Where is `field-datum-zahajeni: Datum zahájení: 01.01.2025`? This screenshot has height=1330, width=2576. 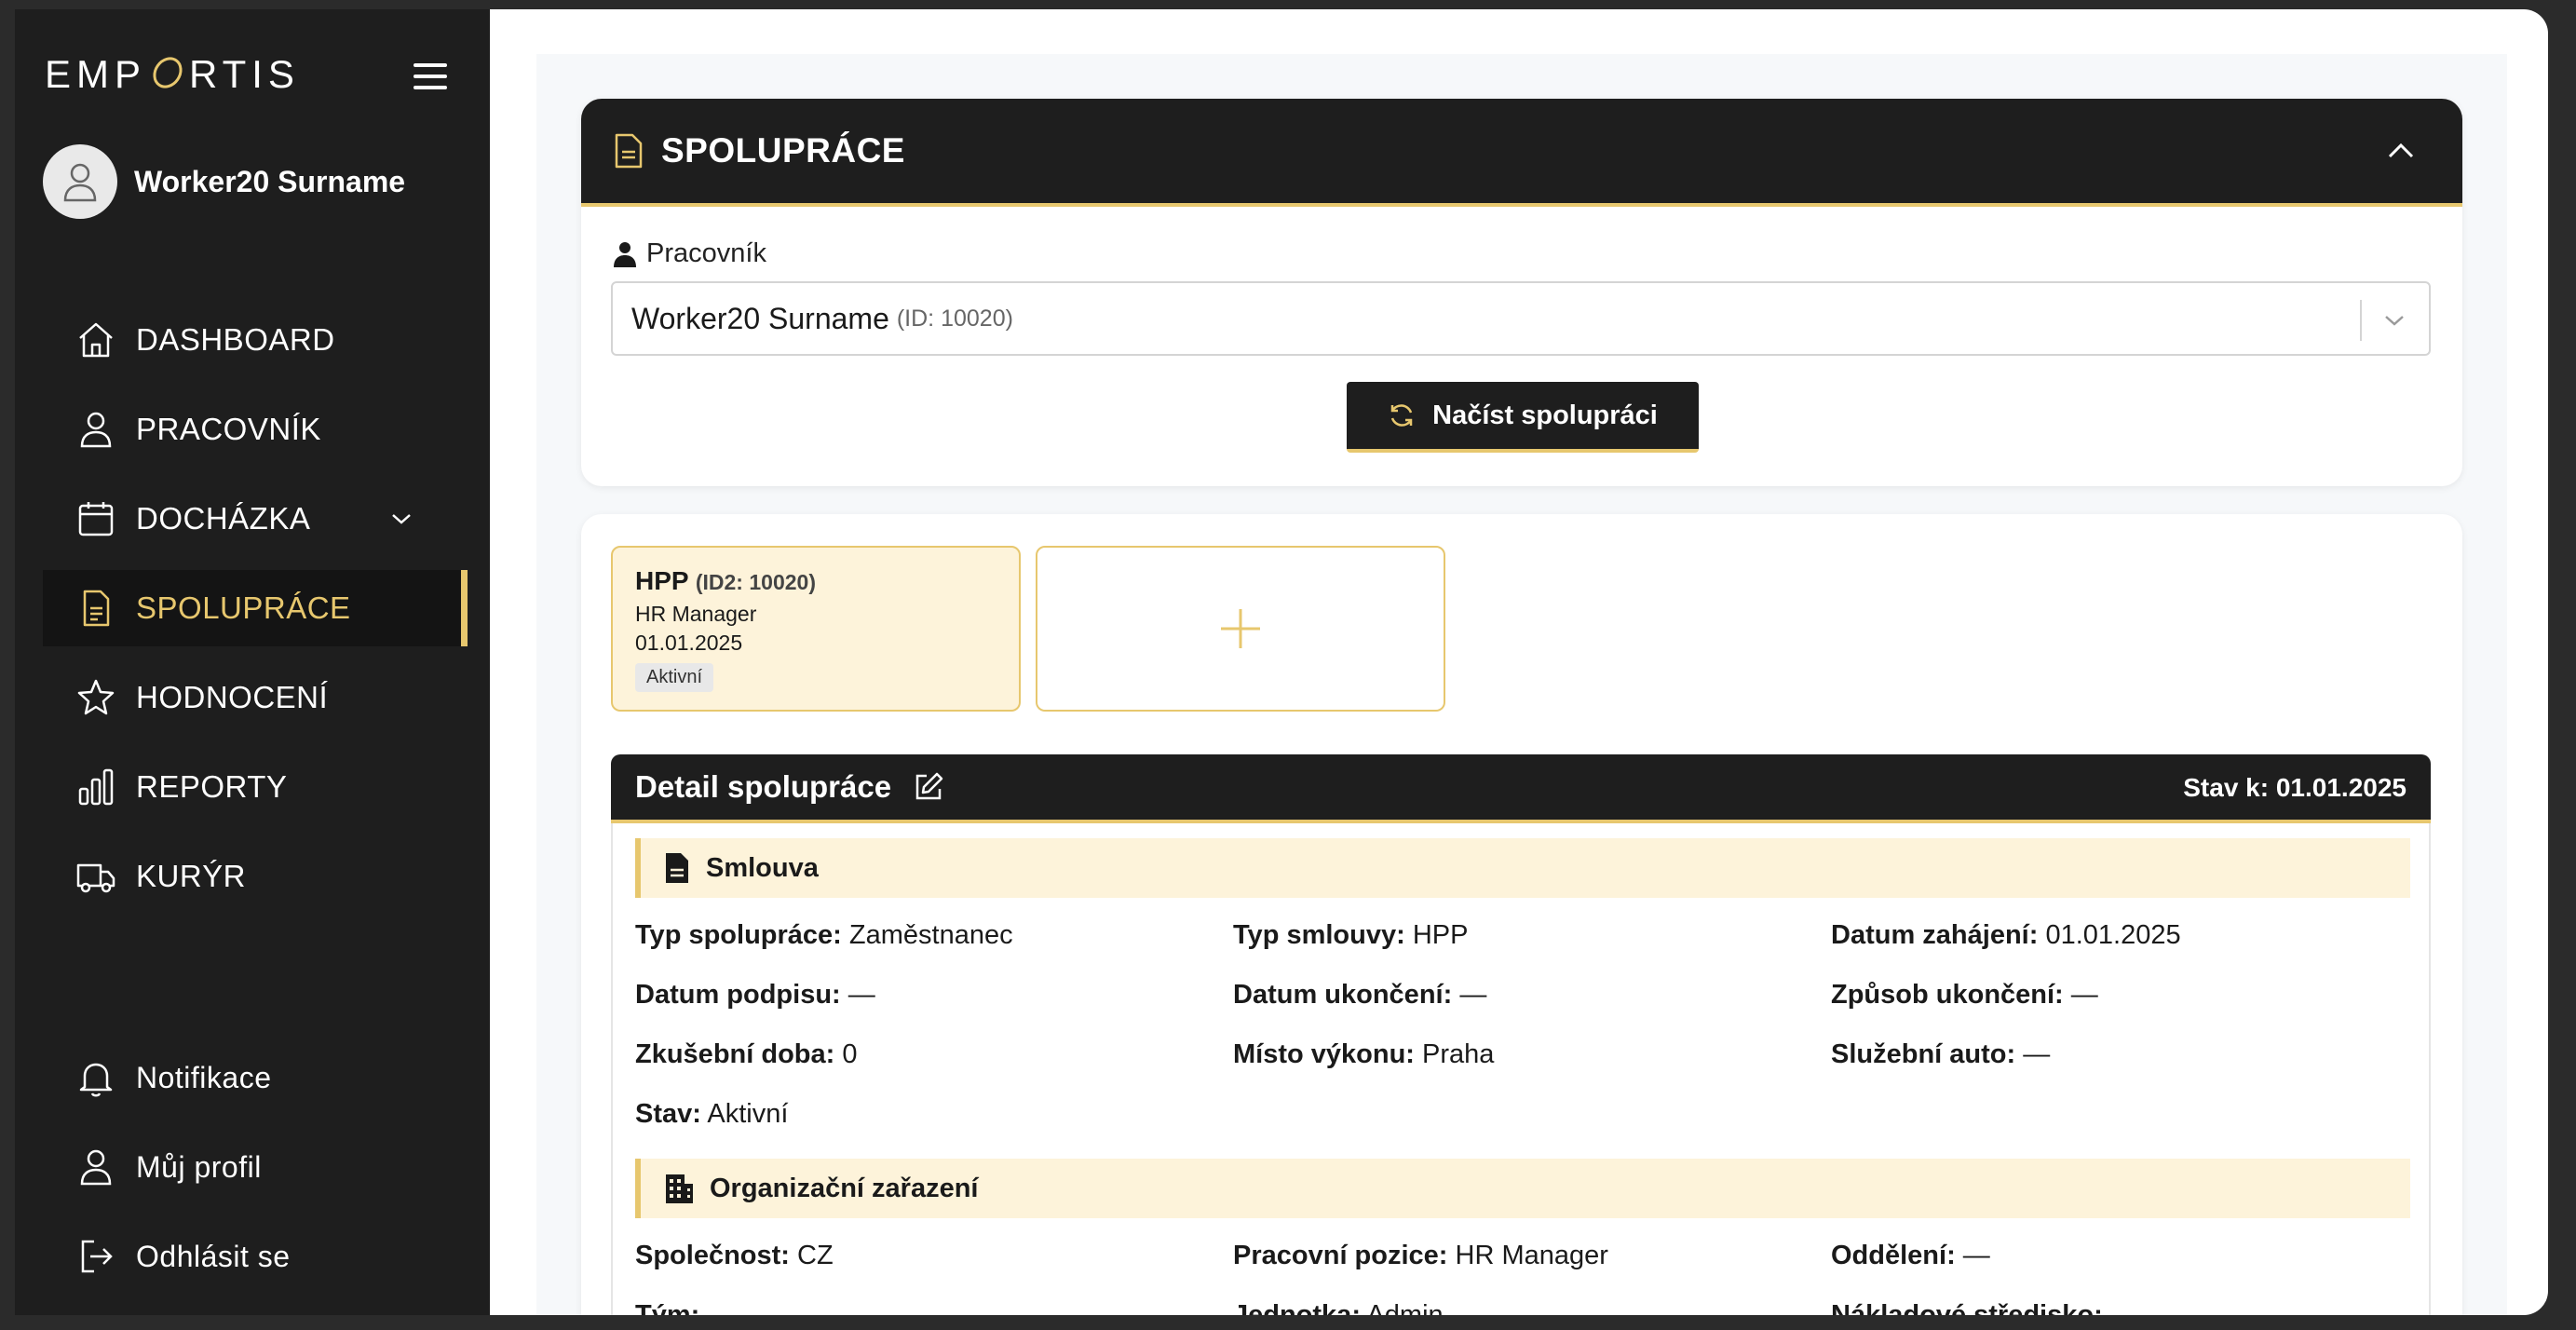 field-datum-zahajeni: Datum zahájení: 01.01.2025 is located at coordinates (2006, 935).